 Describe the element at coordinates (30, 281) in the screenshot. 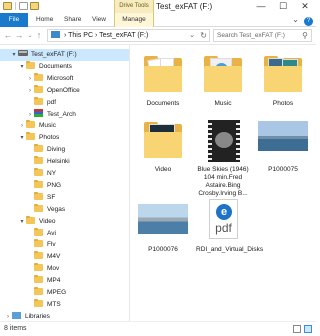

I see `nav-item-mp4: MP4` at that location.